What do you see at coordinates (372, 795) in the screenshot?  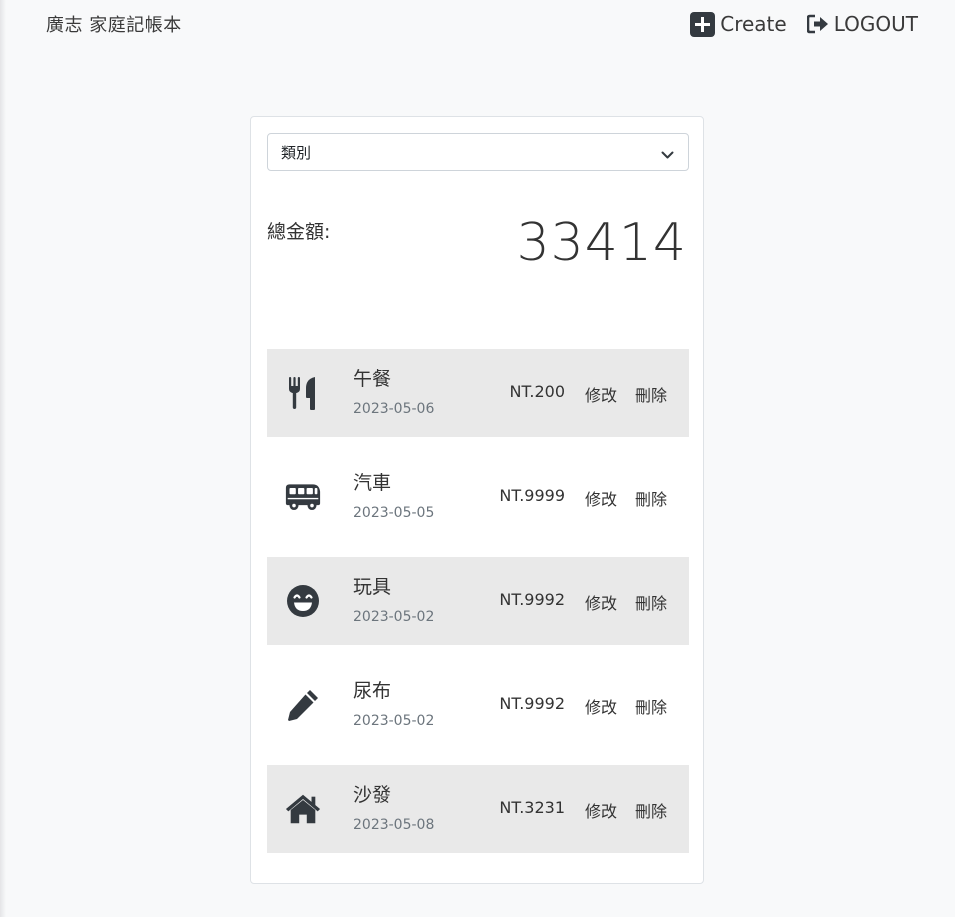 I see `record-name: 沙發` at bounding box center [372, 795].